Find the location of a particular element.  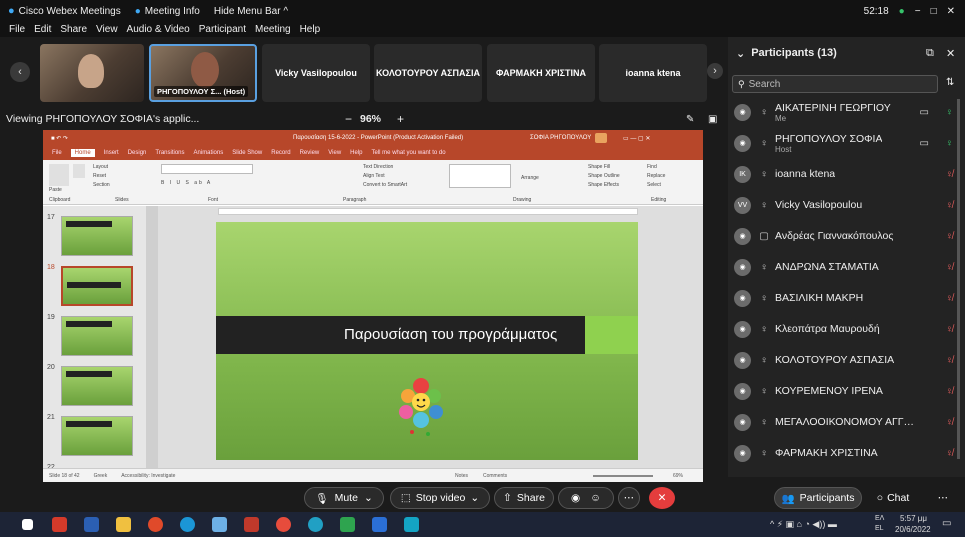

firefox-icon is located at coordinates (155, 524).